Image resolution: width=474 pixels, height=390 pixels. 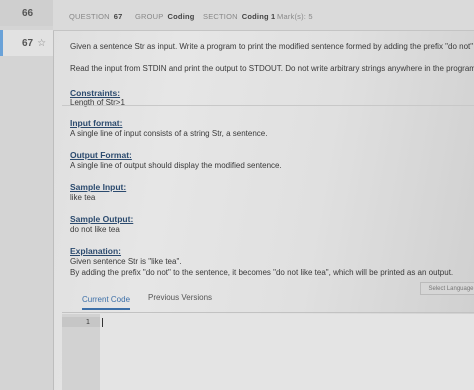 What do you see at coordinates (268, 105) in the screenshot?
I see `divider` at bounding box center [268, 105].